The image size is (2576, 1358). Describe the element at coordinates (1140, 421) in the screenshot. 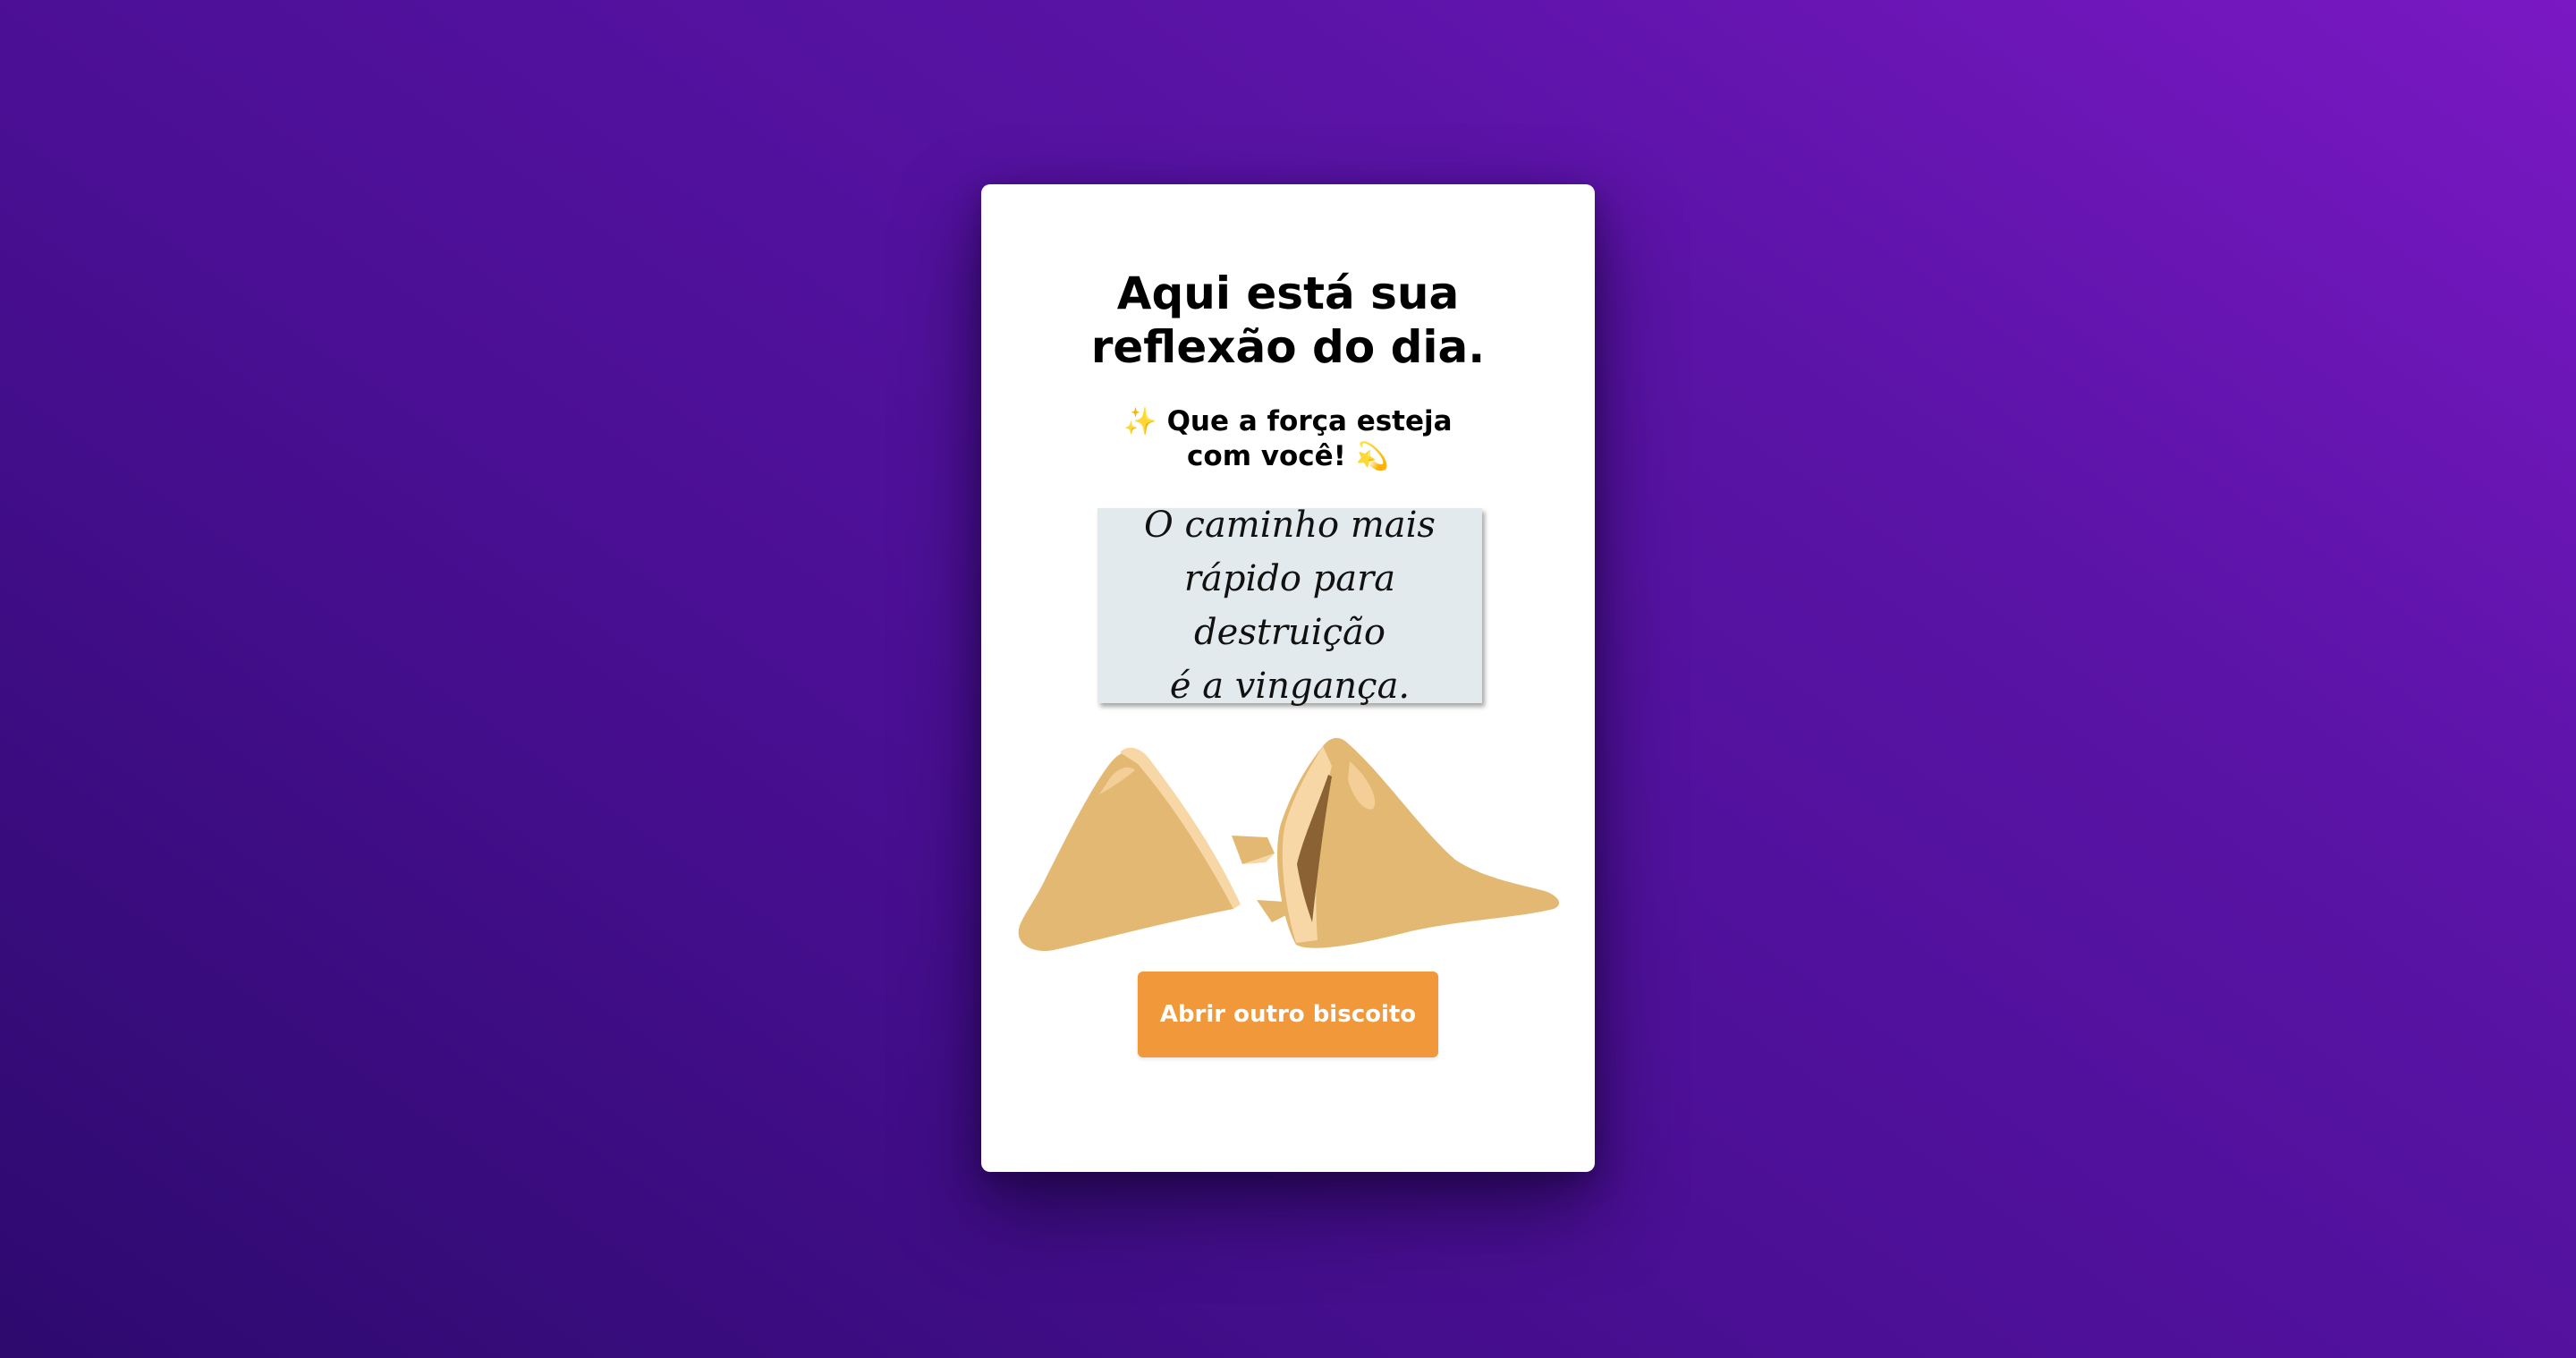

I see `sparkles-icon: ✨` at that location.